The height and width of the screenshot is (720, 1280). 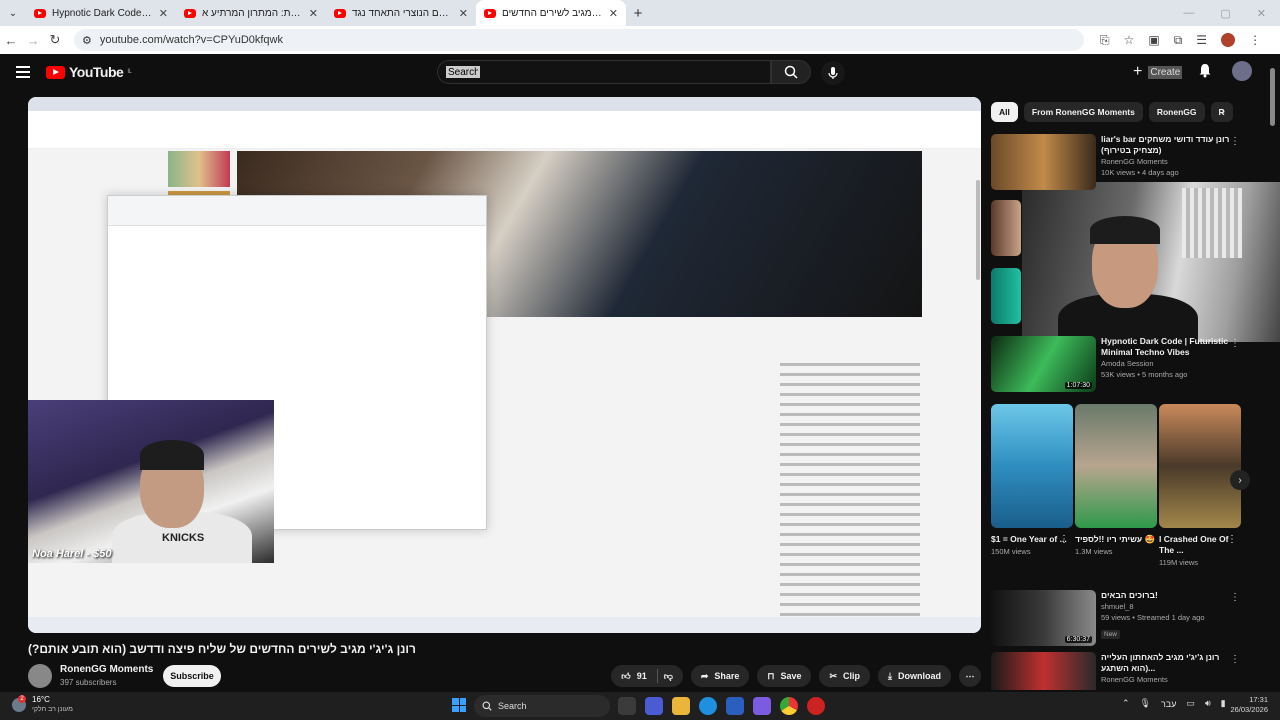 I want to click on account-avatar, so click(x=1242, y=71).